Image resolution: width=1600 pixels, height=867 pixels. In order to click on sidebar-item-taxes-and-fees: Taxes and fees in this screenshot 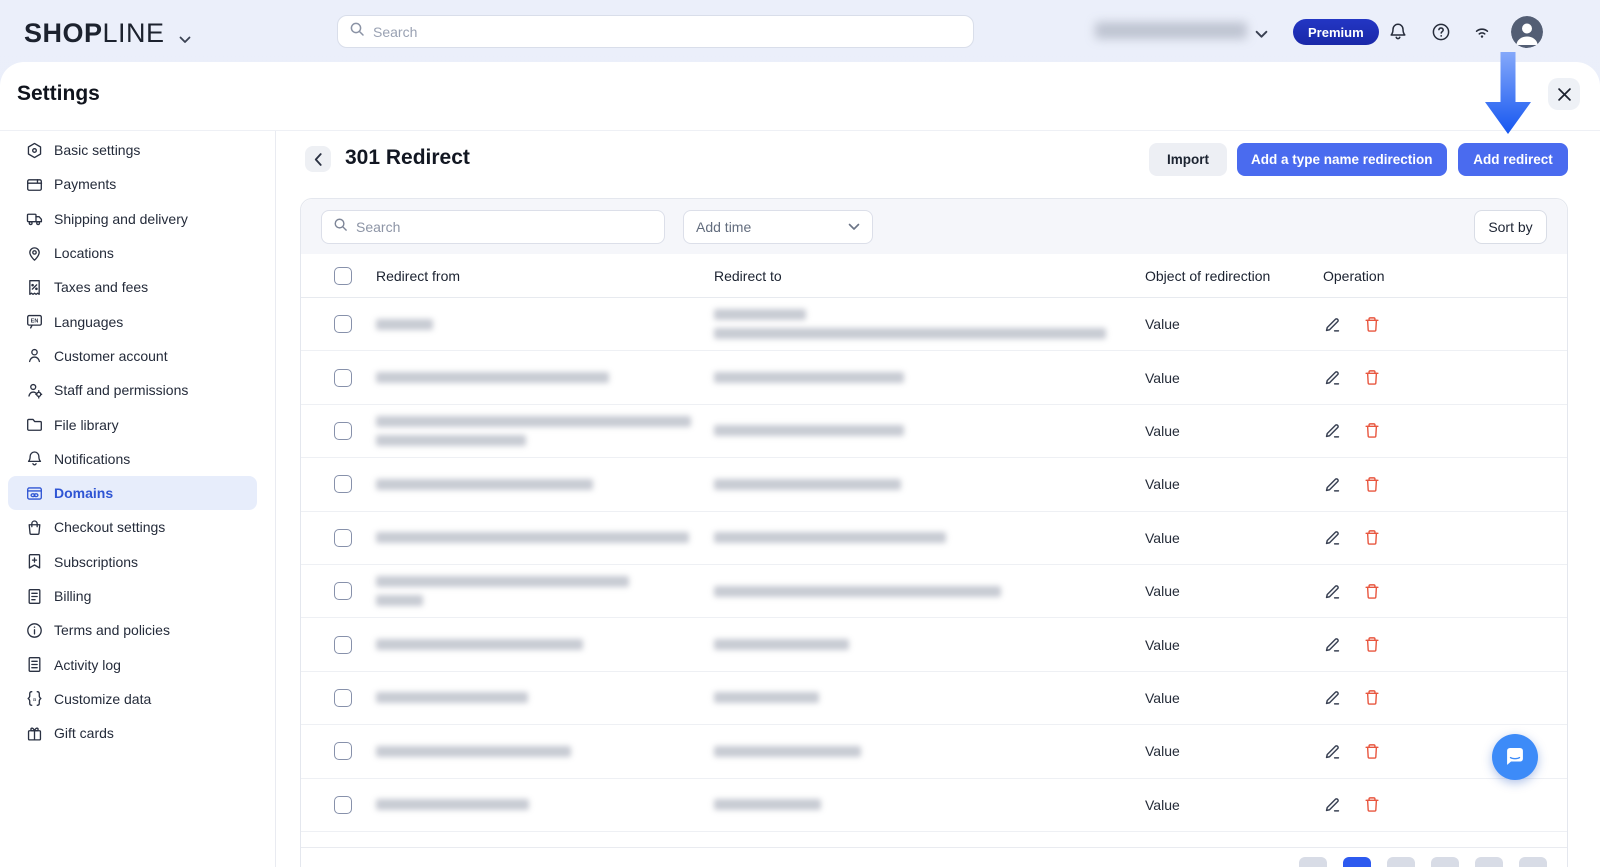, I will do `click(132, 287)`.